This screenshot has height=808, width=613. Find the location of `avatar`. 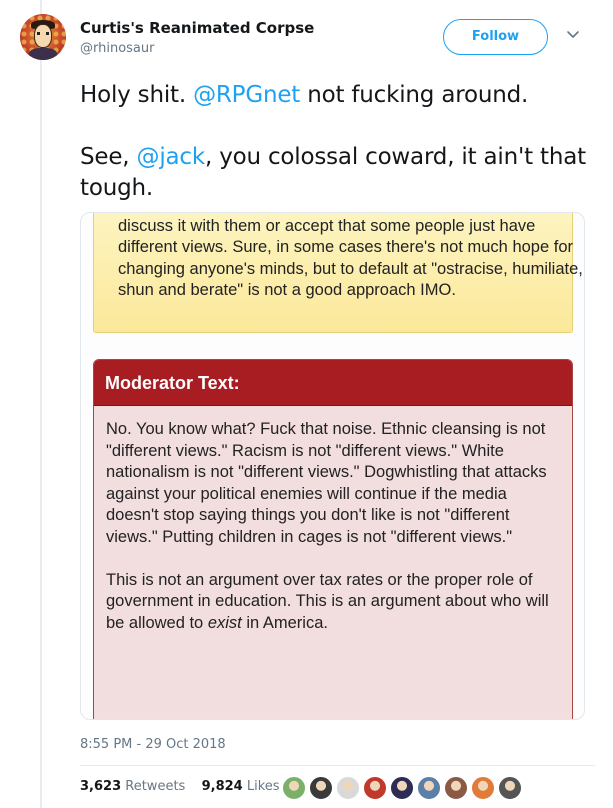

avatar is located at coordinates (43, 37).